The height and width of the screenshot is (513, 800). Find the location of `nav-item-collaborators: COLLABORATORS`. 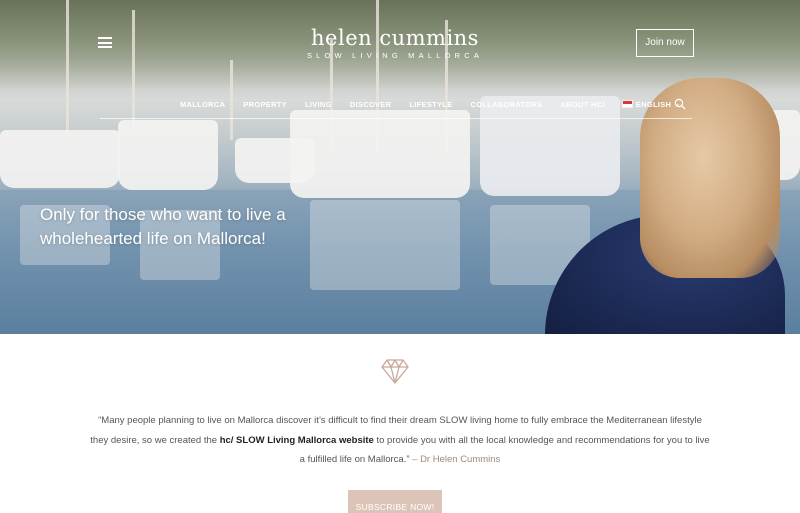

nav-item-collaborators: COLLABORATORS is located at coordinates (507, 104).